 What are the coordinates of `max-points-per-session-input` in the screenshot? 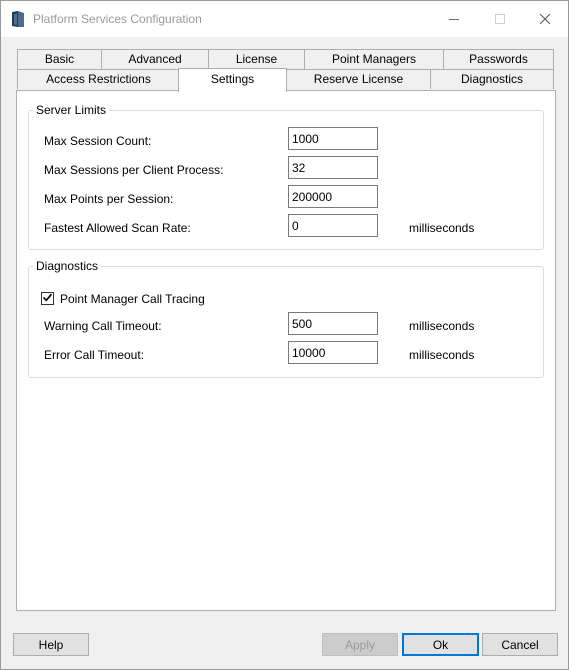 It's located at (333, 196).